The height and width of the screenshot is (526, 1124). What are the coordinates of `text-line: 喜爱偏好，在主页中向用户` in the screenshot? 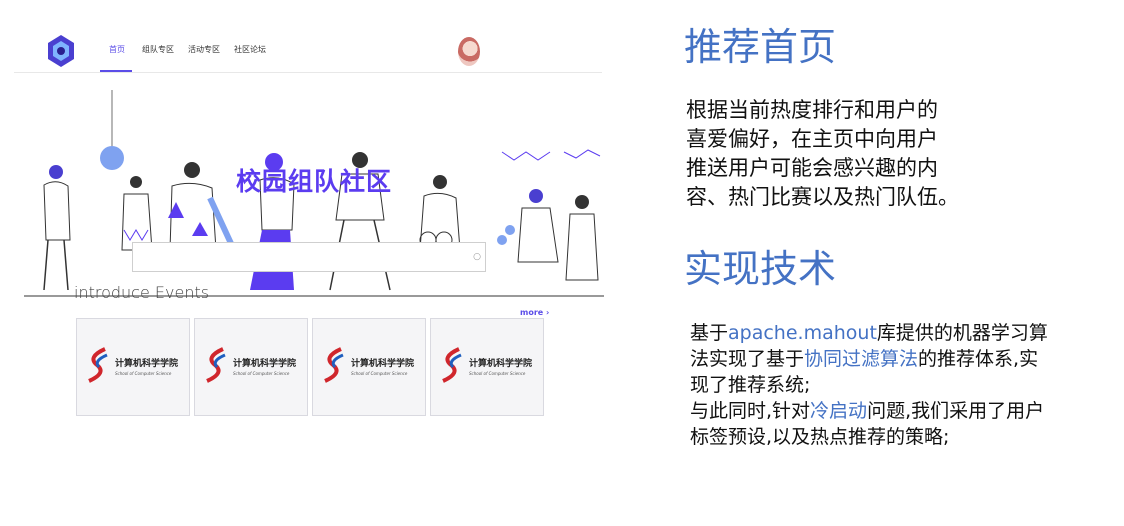 It's located at (812, 139).